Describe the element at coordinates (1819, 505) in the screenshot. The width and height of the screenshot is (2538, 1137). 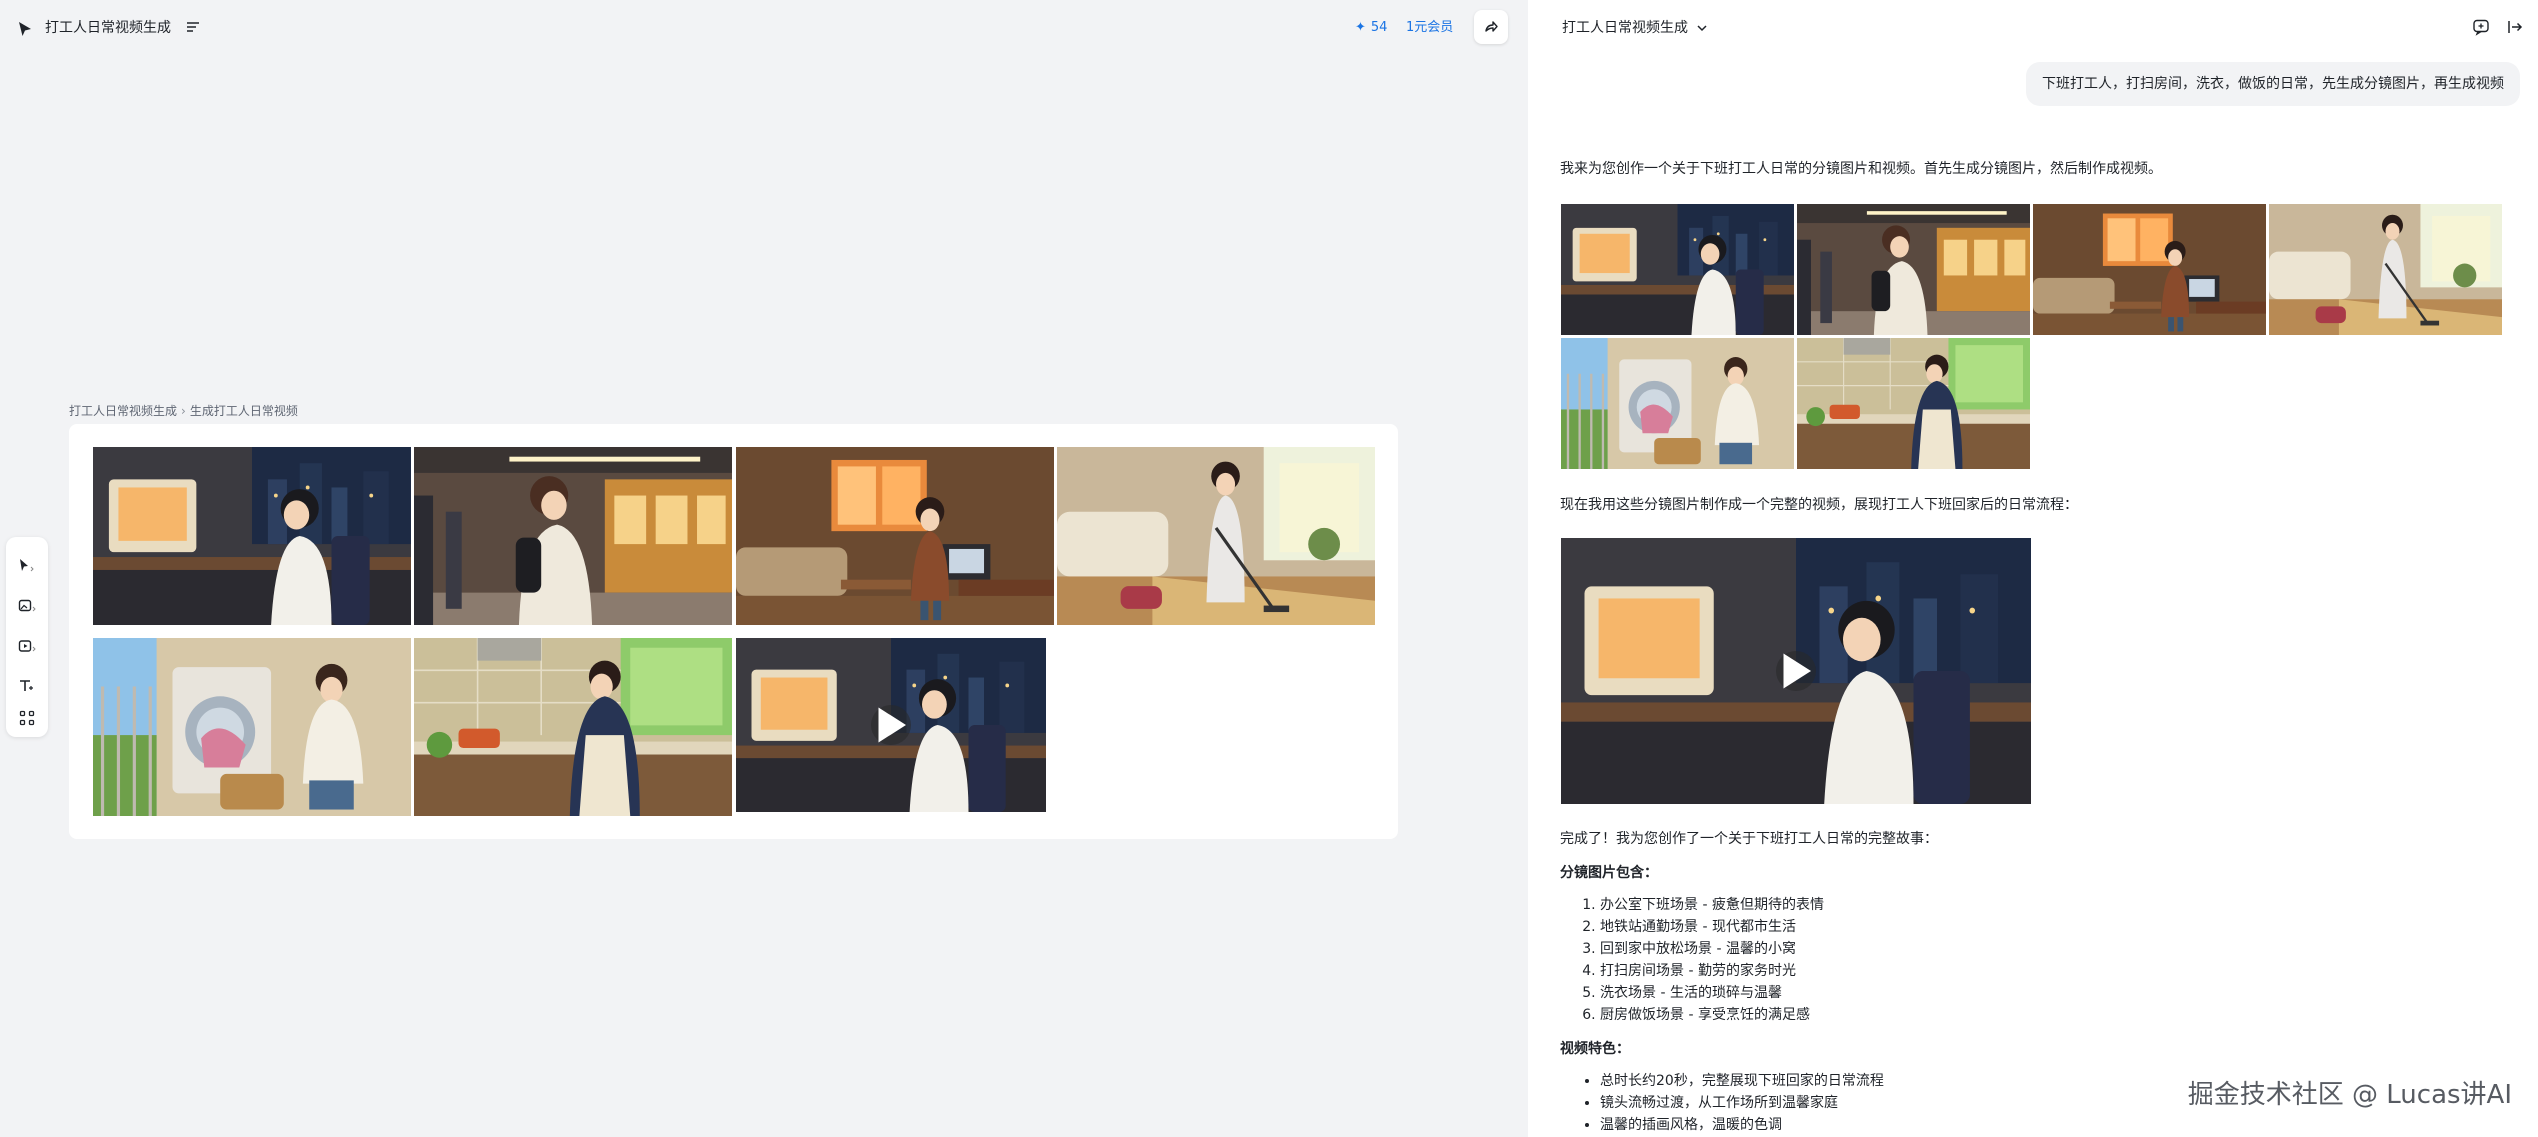
I see `assistant-video-intro: 现在我用这些分镜图片制作成一个完整的视频，展现打工人下班回家后的日常流程：` at that location.